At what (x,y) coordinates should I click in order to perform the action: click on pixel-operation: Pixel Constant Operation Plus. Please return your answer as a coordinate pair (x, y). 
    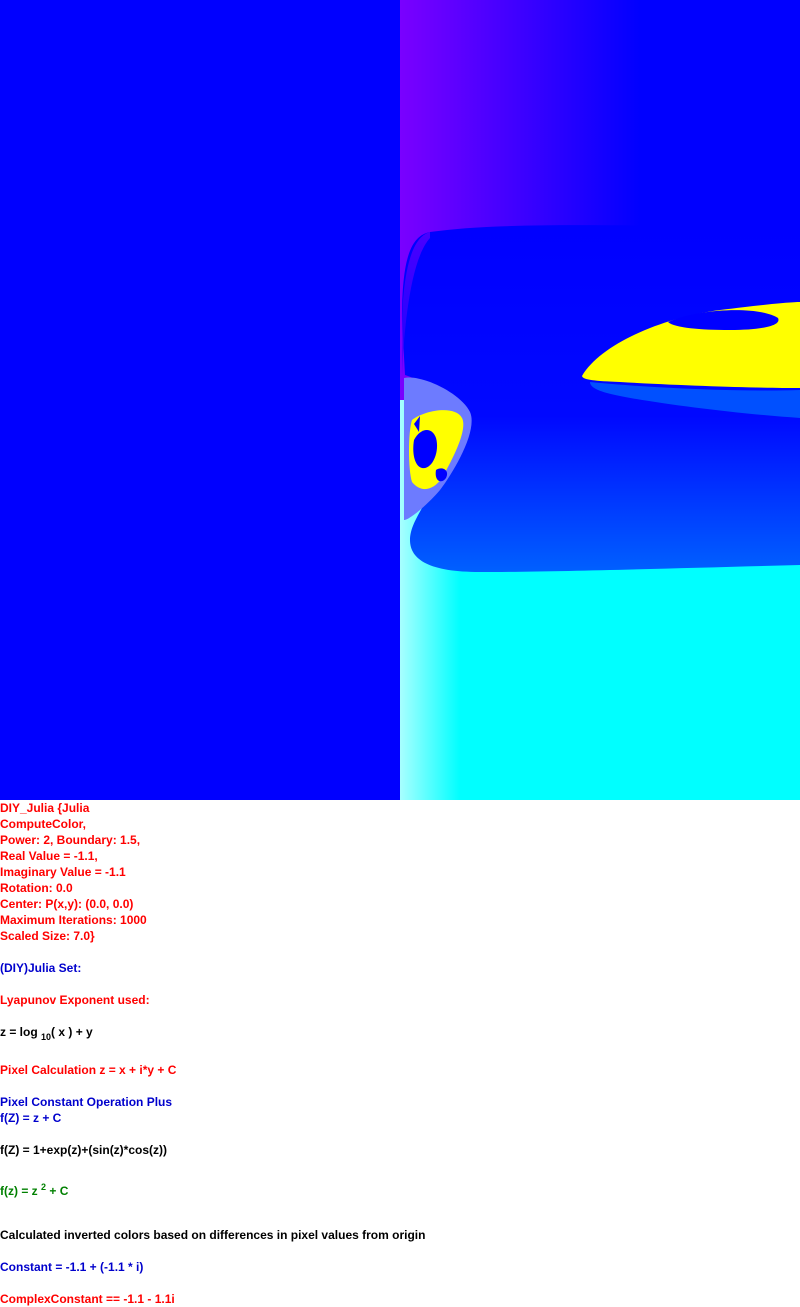
    Looking at the image, I should click on (86, 1102).